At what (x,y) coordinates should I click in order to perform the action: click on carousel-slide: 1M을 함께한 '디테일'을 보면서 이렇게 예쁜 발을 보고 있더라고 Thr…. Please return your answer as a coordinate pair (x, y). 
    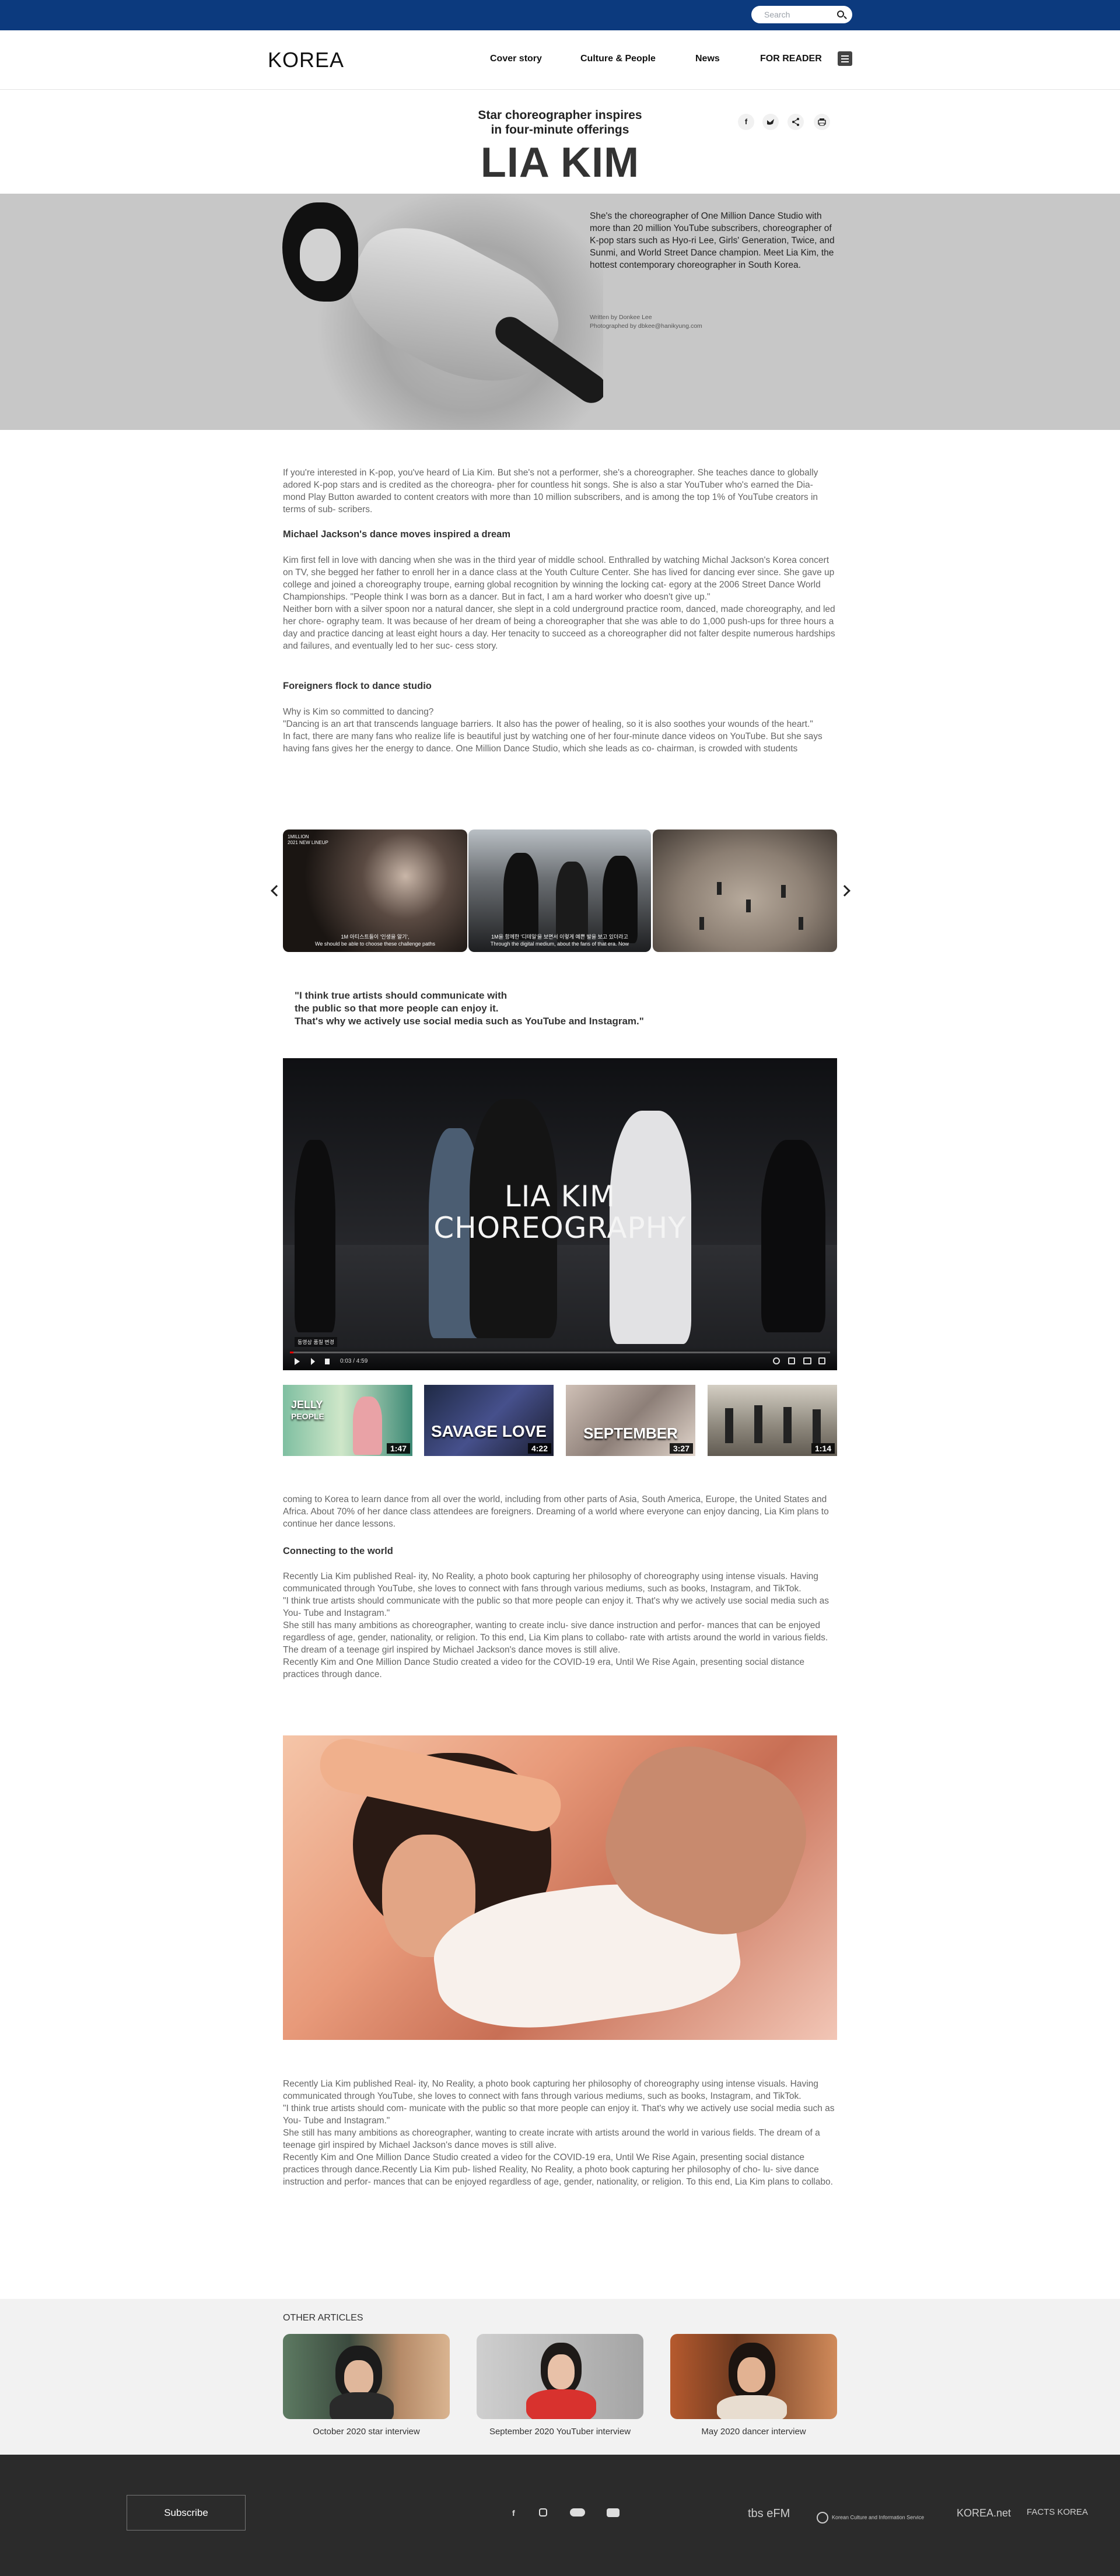
    Looking at the image, I should click on (559, 891).